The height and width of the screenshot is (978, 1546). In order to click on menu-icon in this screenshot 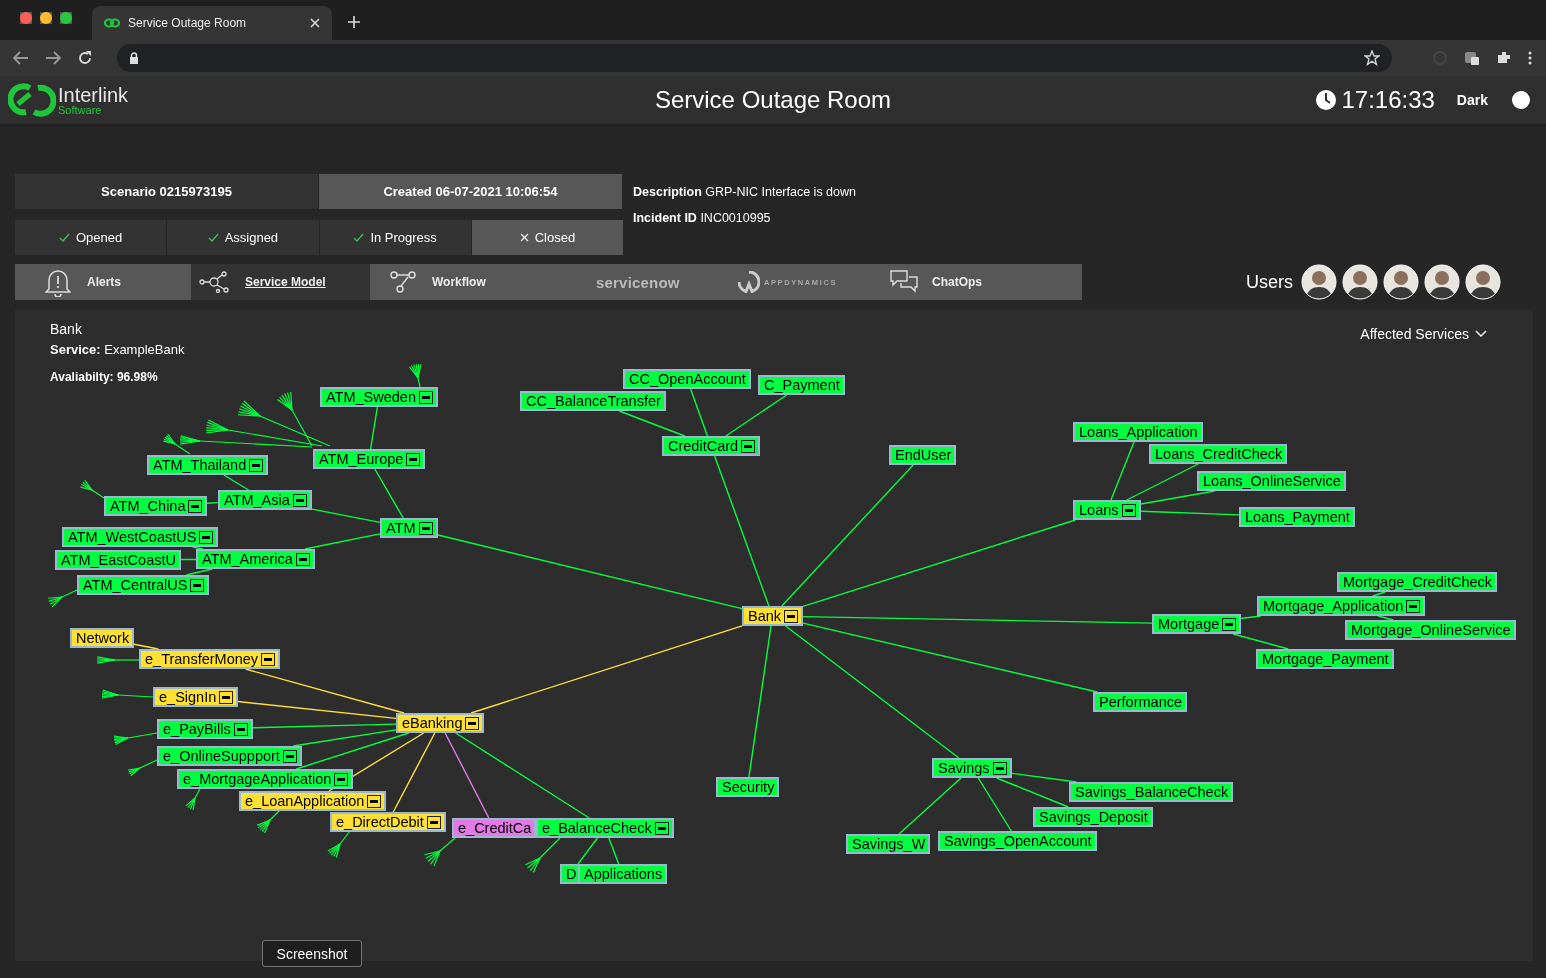, I will do `click(1530, 58)`.